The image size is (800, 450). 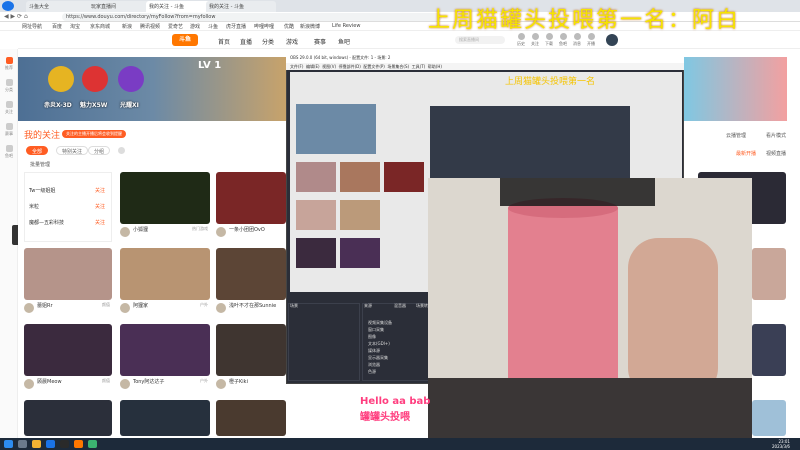 I want to click on bookmark-item: 新浪, so click(x=127, y=26).